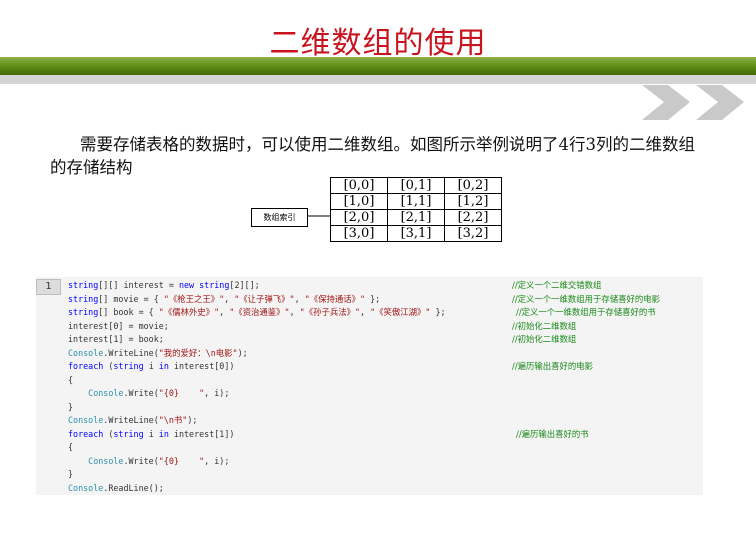  What do you see at coordinates (48, 287) in the screenshot?
I see `code-line-number: 1` at bounding box center [48, 287].